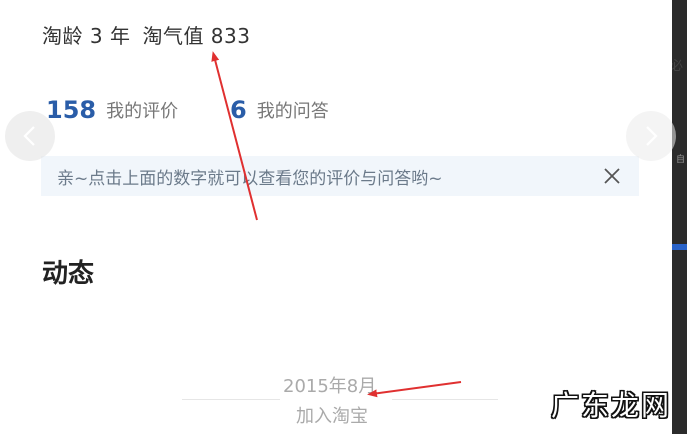 The width and height of the screenshot is (687, 434). What do you see at coordinates (231, 399) in the screenshot?
I see `timeline-divider-left` at bounding box center [231, 399].